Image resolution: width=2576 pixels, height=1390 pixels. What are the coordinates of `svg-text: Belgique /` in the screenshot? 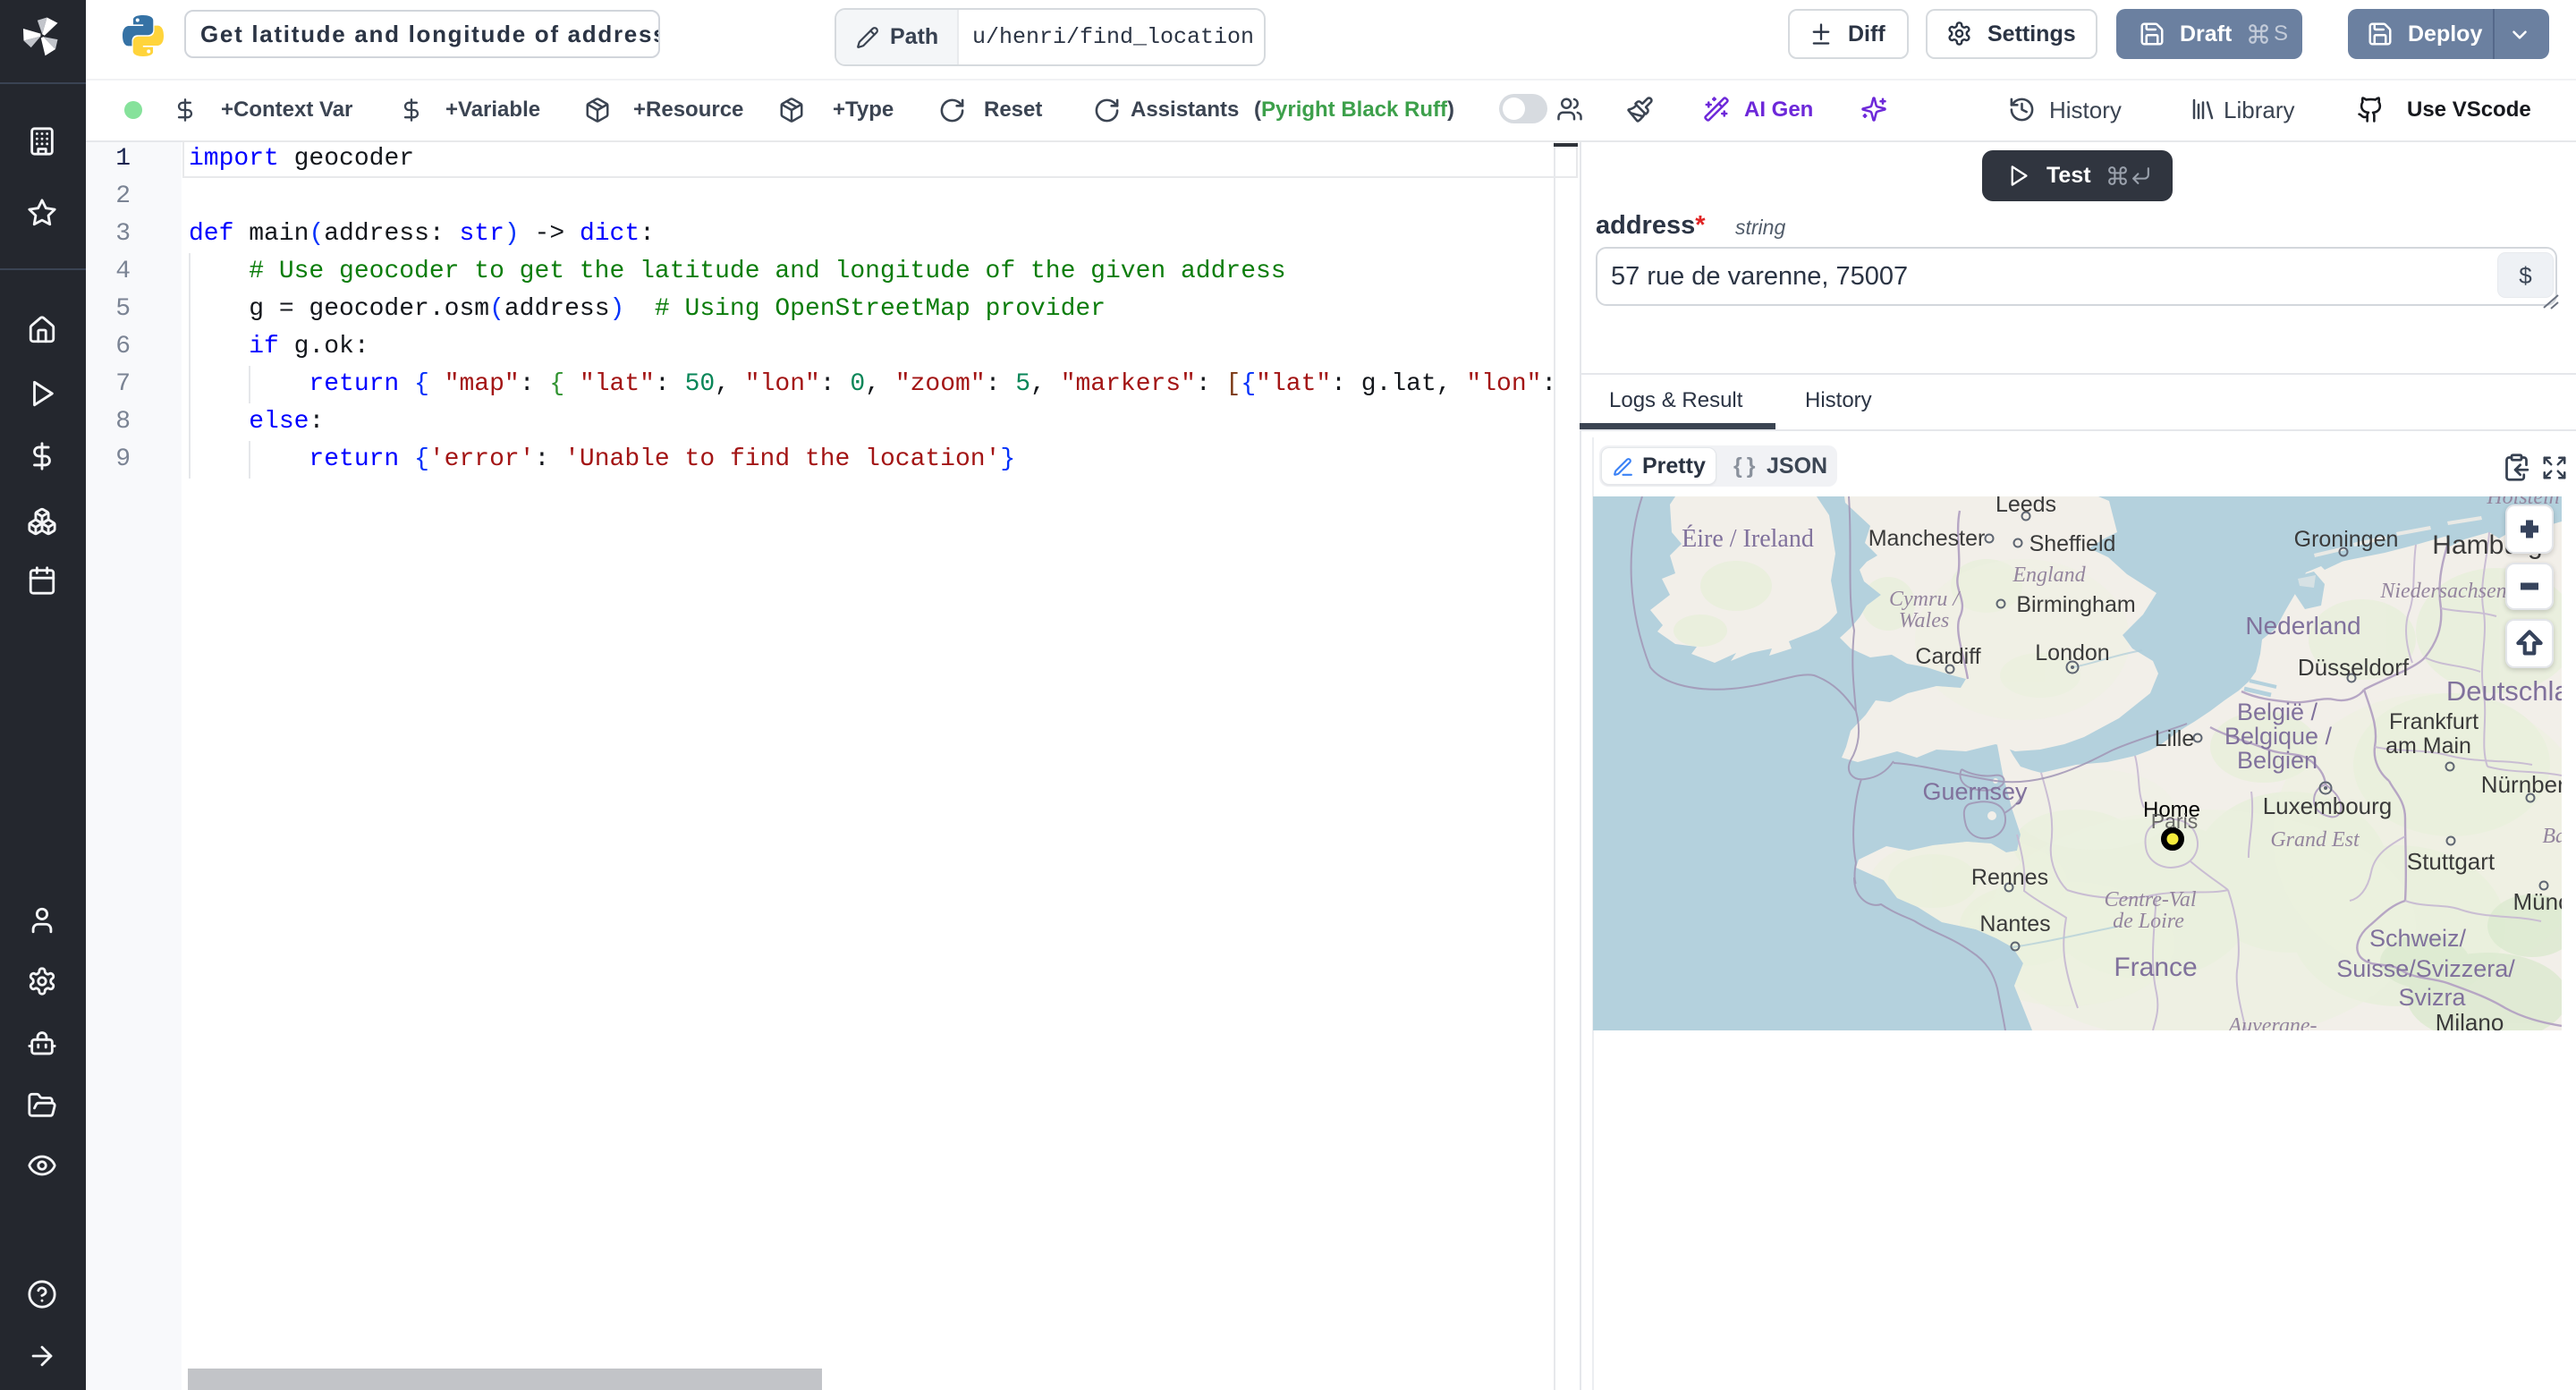 It's located at (2278, 736).